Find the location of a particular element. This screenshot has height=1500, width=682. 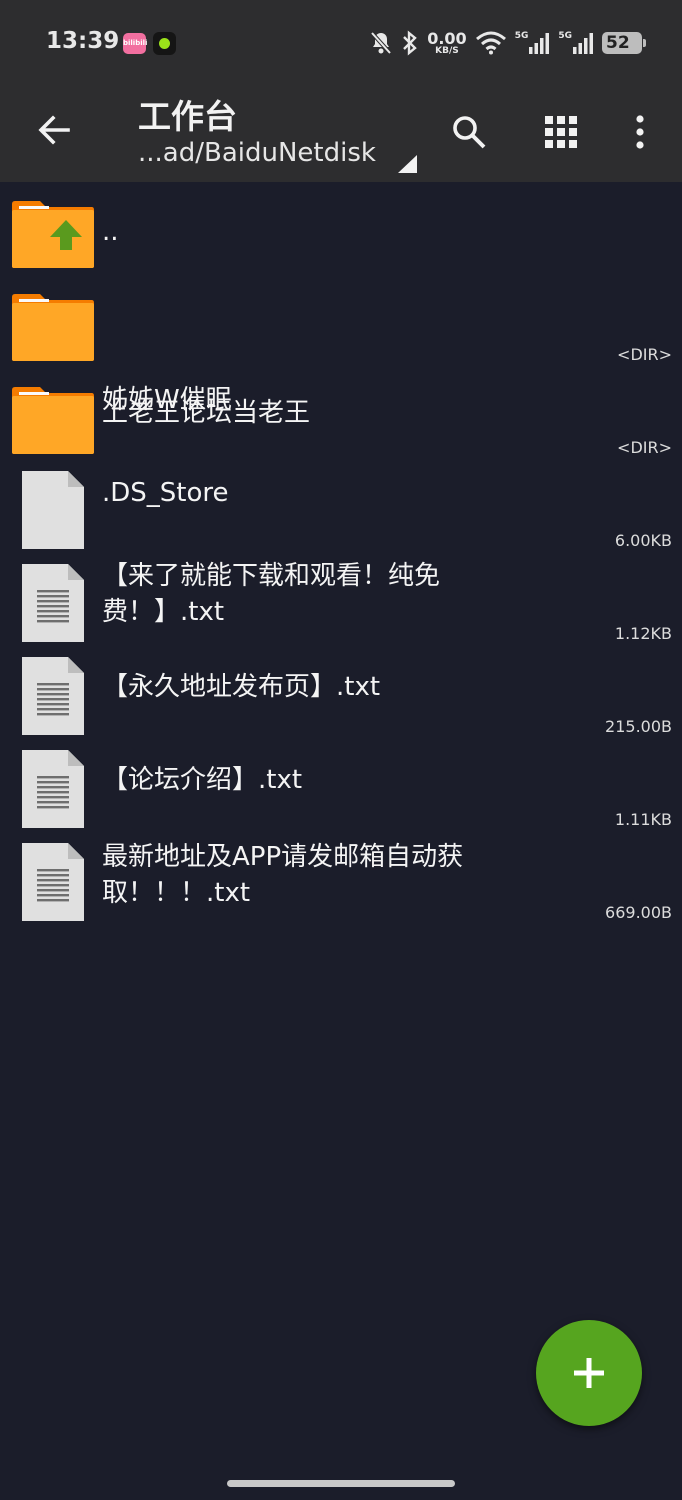

status-time: 13:39 is located at coordinates (83, 41).